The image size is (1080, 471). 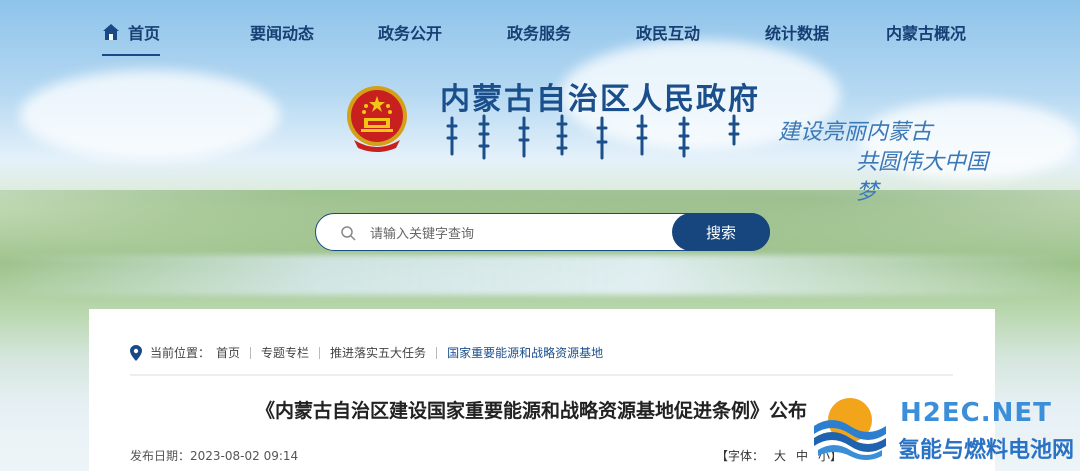 I want to click on watermark-brand: H2EC.NET, so click(x=976, y=413).